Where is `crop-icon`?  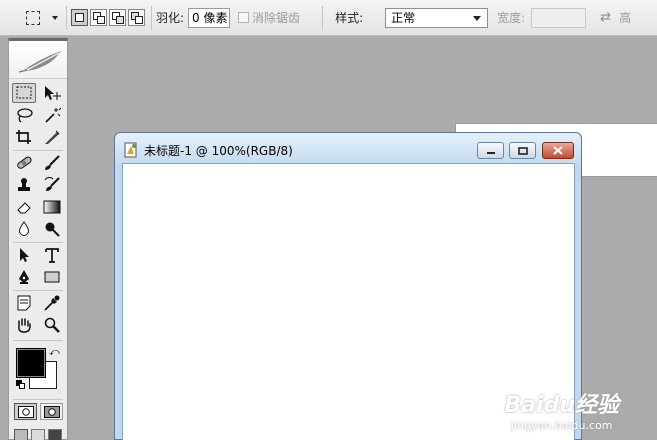 crop-icon is located at coordinates (23, 137).